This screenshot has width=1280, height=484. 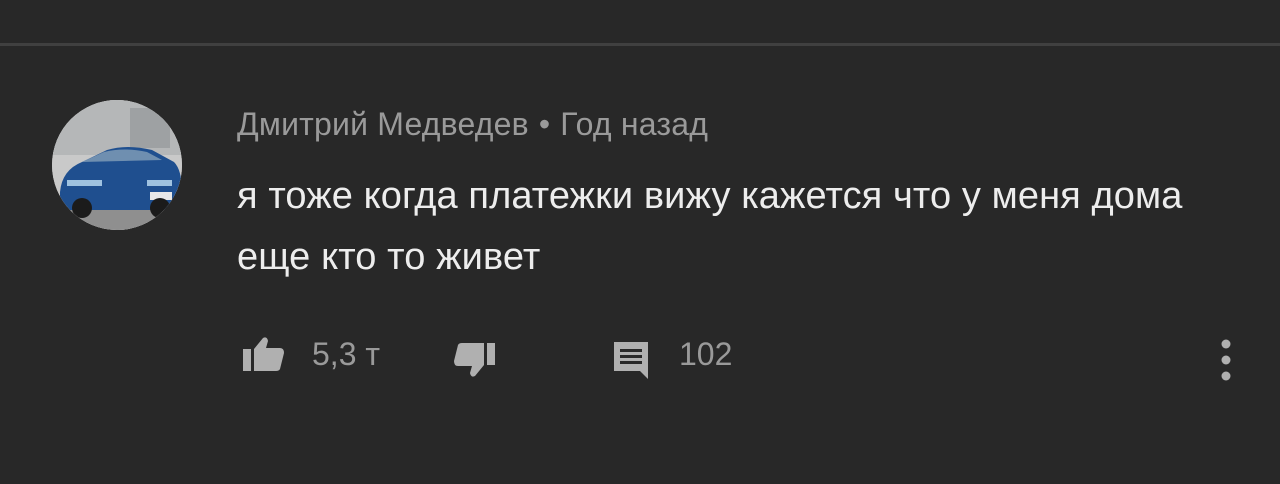 I want to click on thumb-up-icon, so click(x=263, y=354).